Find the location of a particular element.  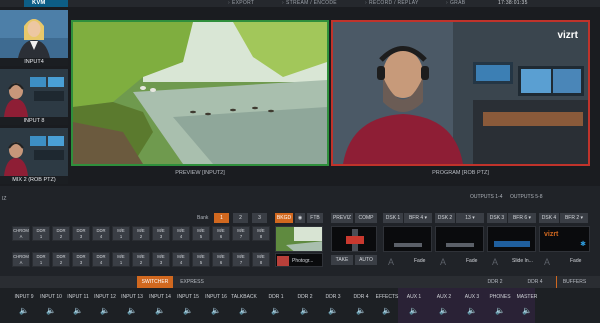

program-bus-button: M/E 7 is located at coordinates (241, 233).